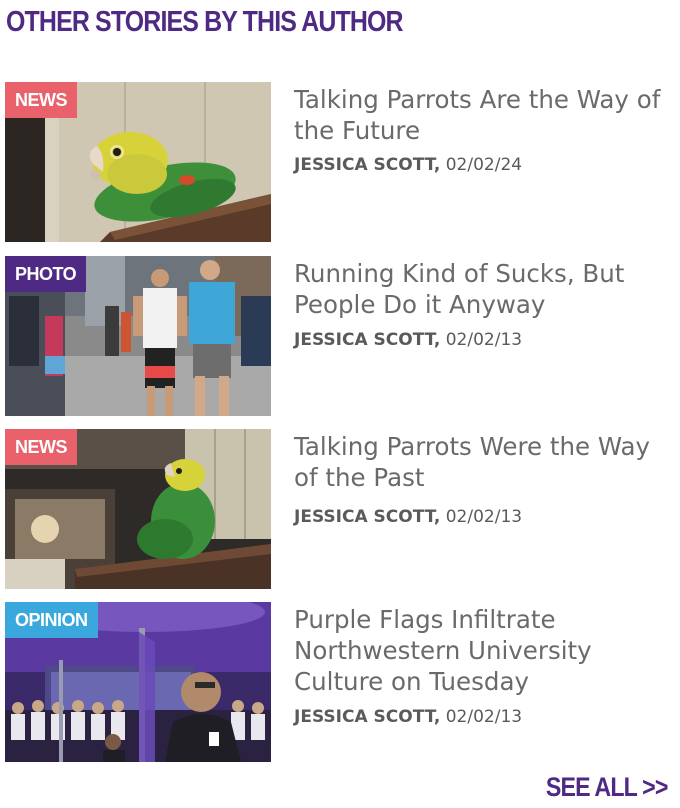  I want to click on see-all-link: SEE ALL >>, so click(607, 787).